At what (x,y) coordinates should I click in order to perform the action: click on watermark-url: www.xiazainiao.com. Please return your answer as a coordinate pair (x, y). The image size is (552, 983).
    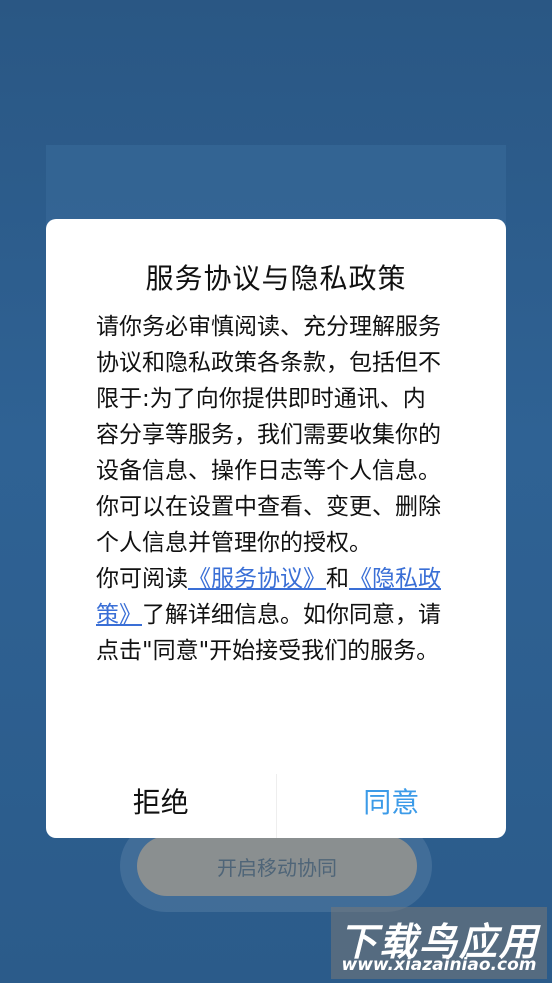
    Looking at the image, I should click on (439, 965).